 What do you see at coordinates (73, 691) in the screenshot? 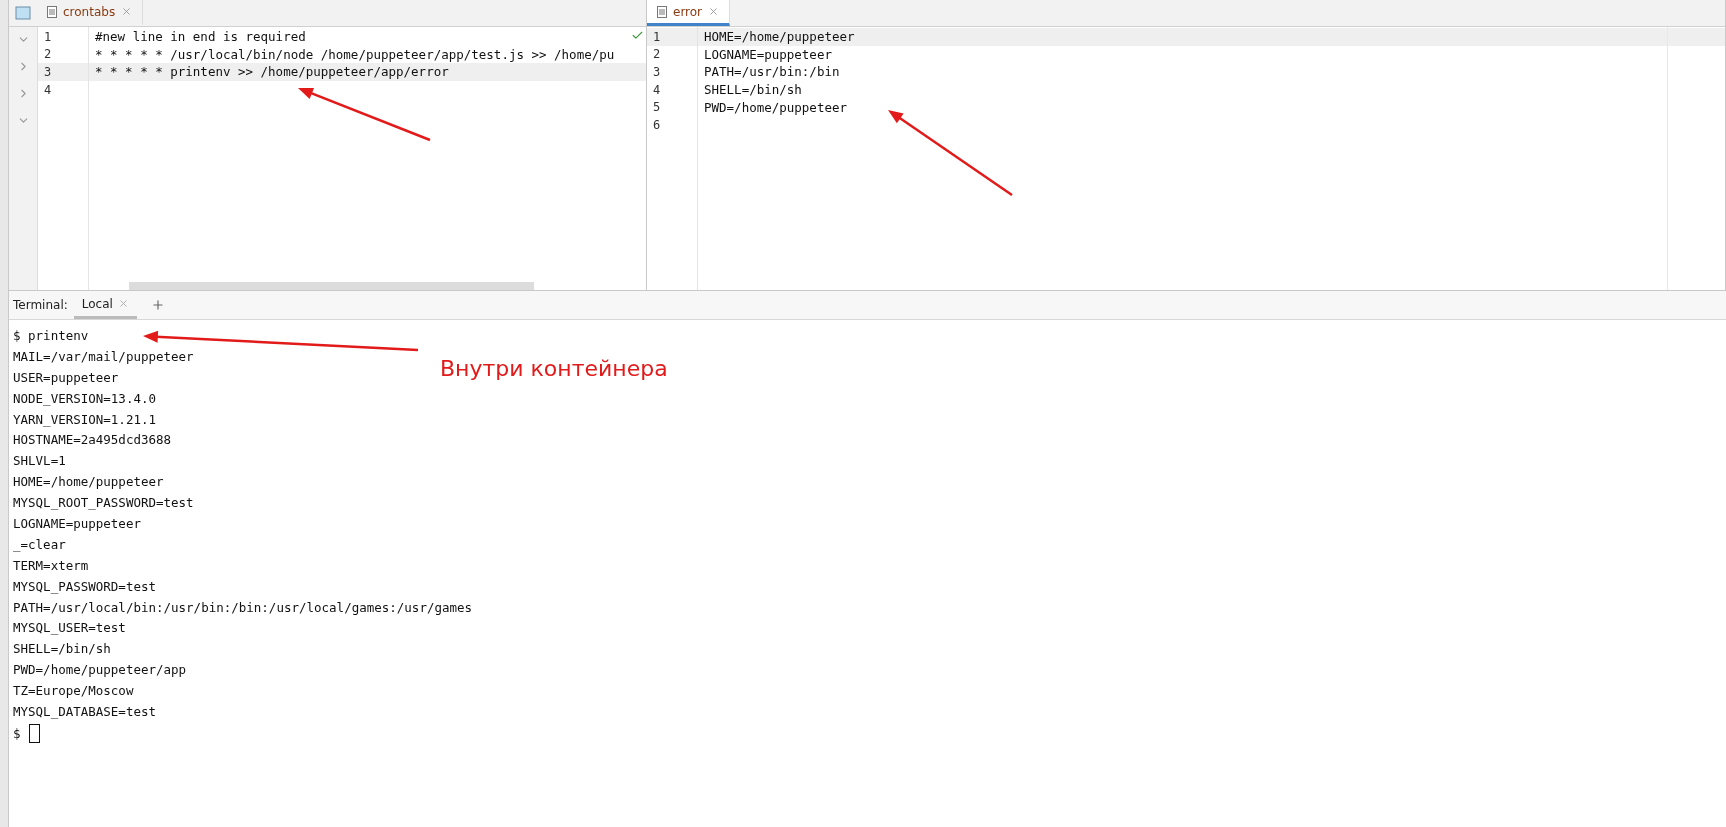
I see `terminal-line: TZ=Europe/Moscow` at bounding box center [73, 691].